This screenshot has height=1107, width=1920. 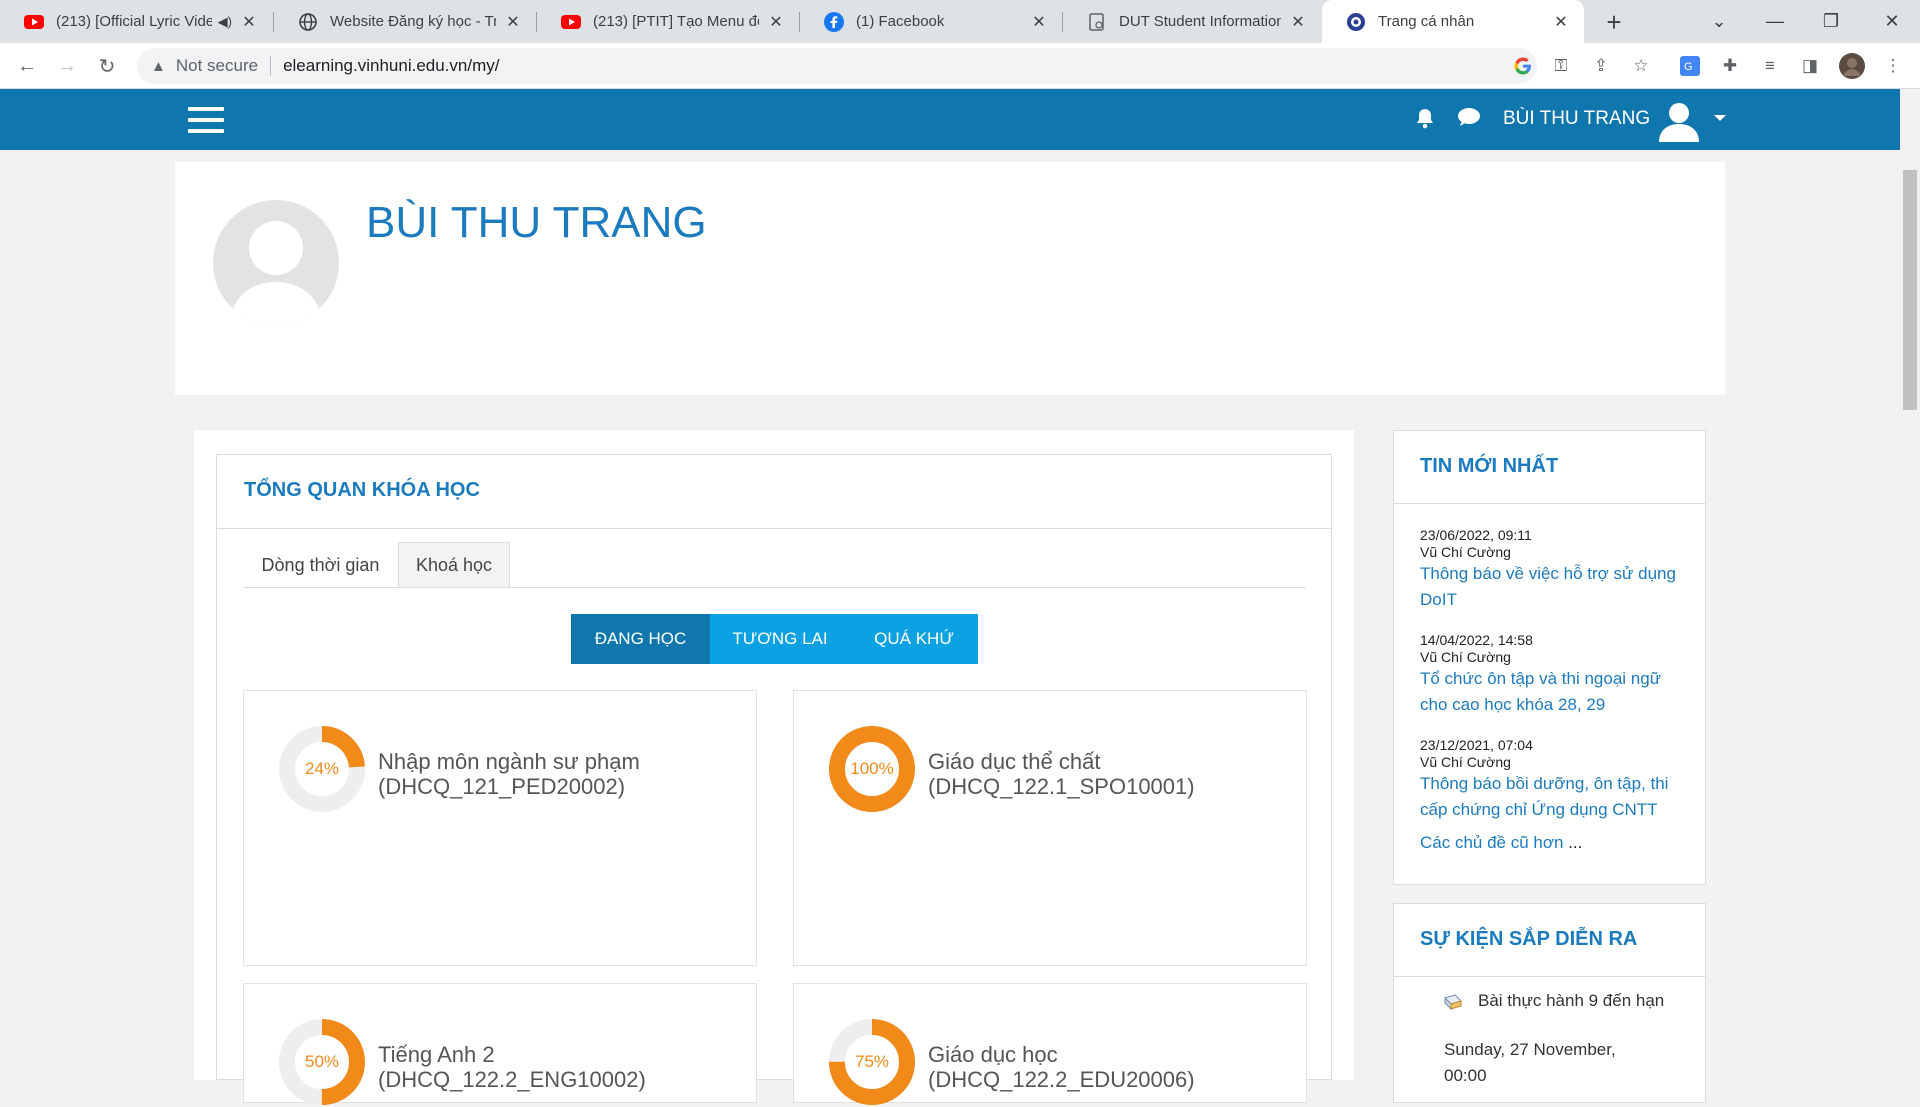 I want to click on new-tab-button: +, so click(x=1614, y=22).